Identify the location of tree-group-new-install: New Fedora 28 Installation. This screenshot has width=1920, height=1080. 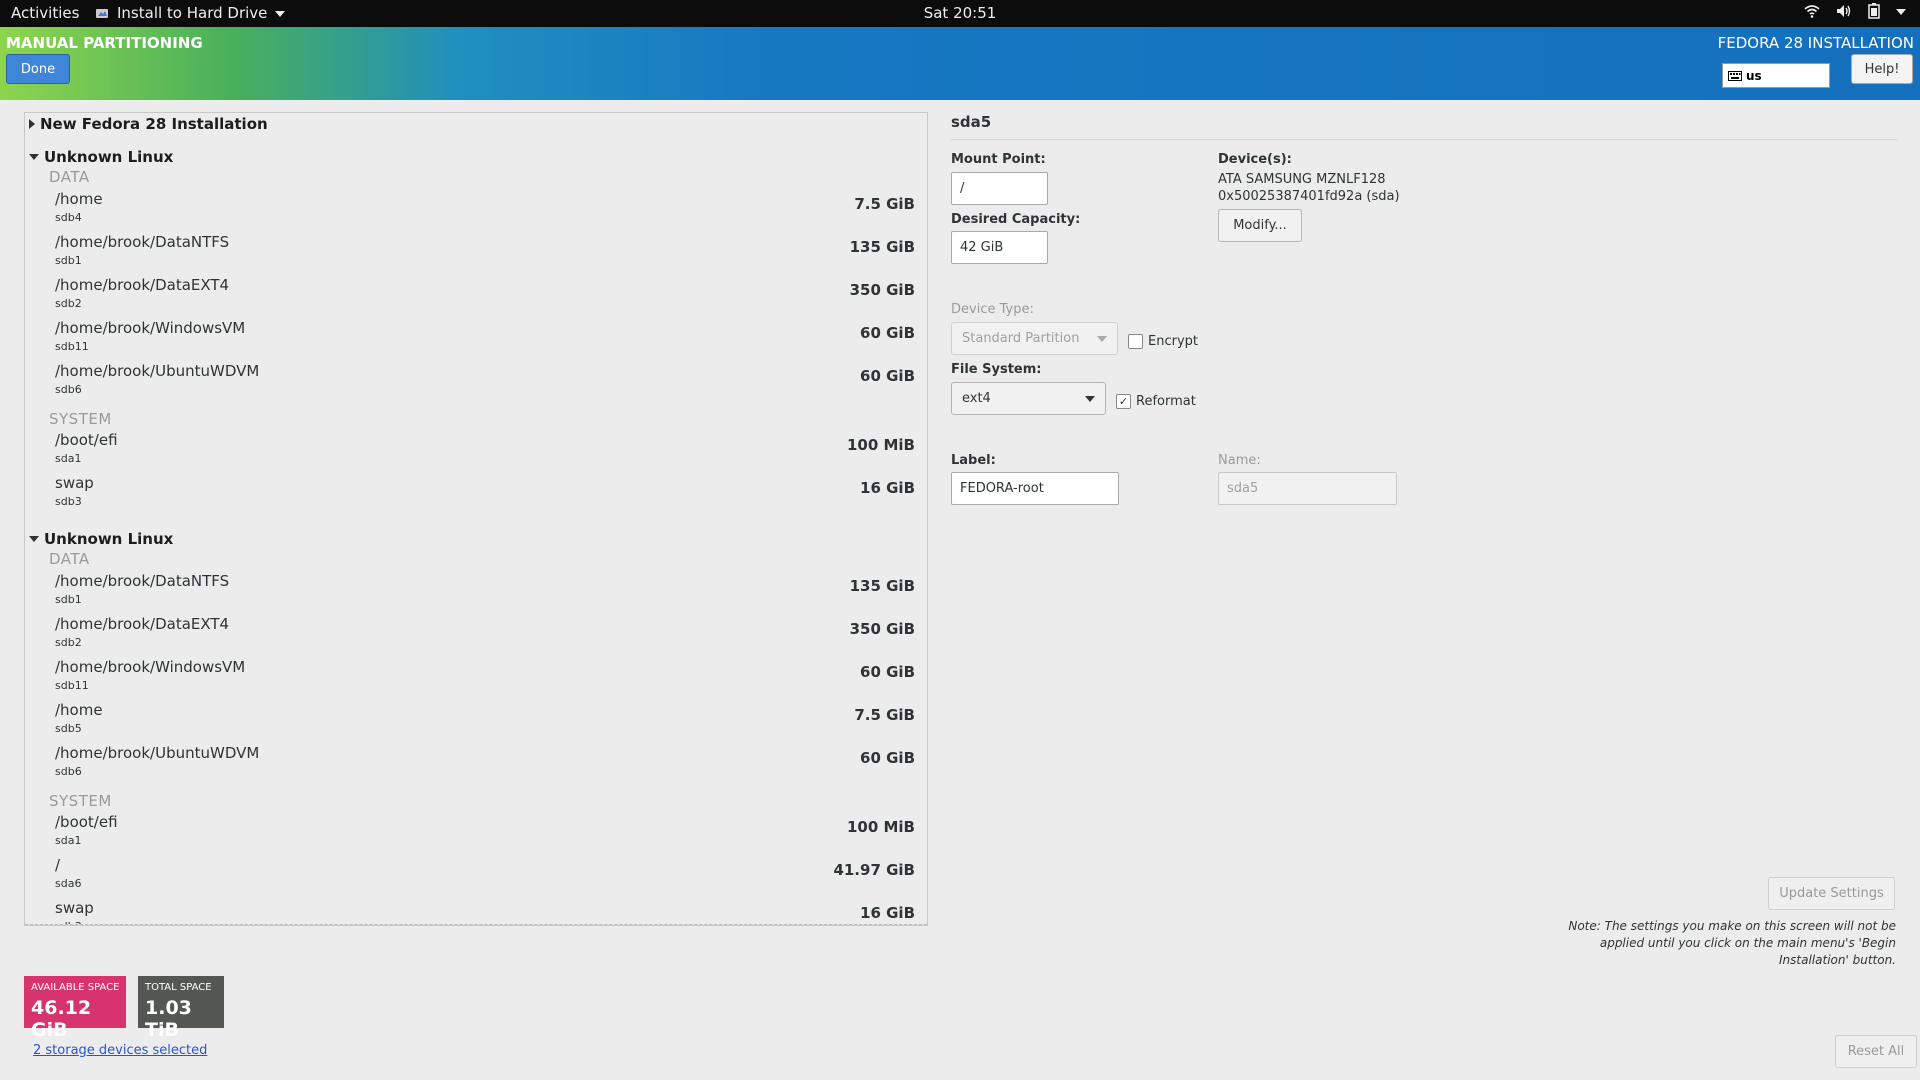
(148, 124).